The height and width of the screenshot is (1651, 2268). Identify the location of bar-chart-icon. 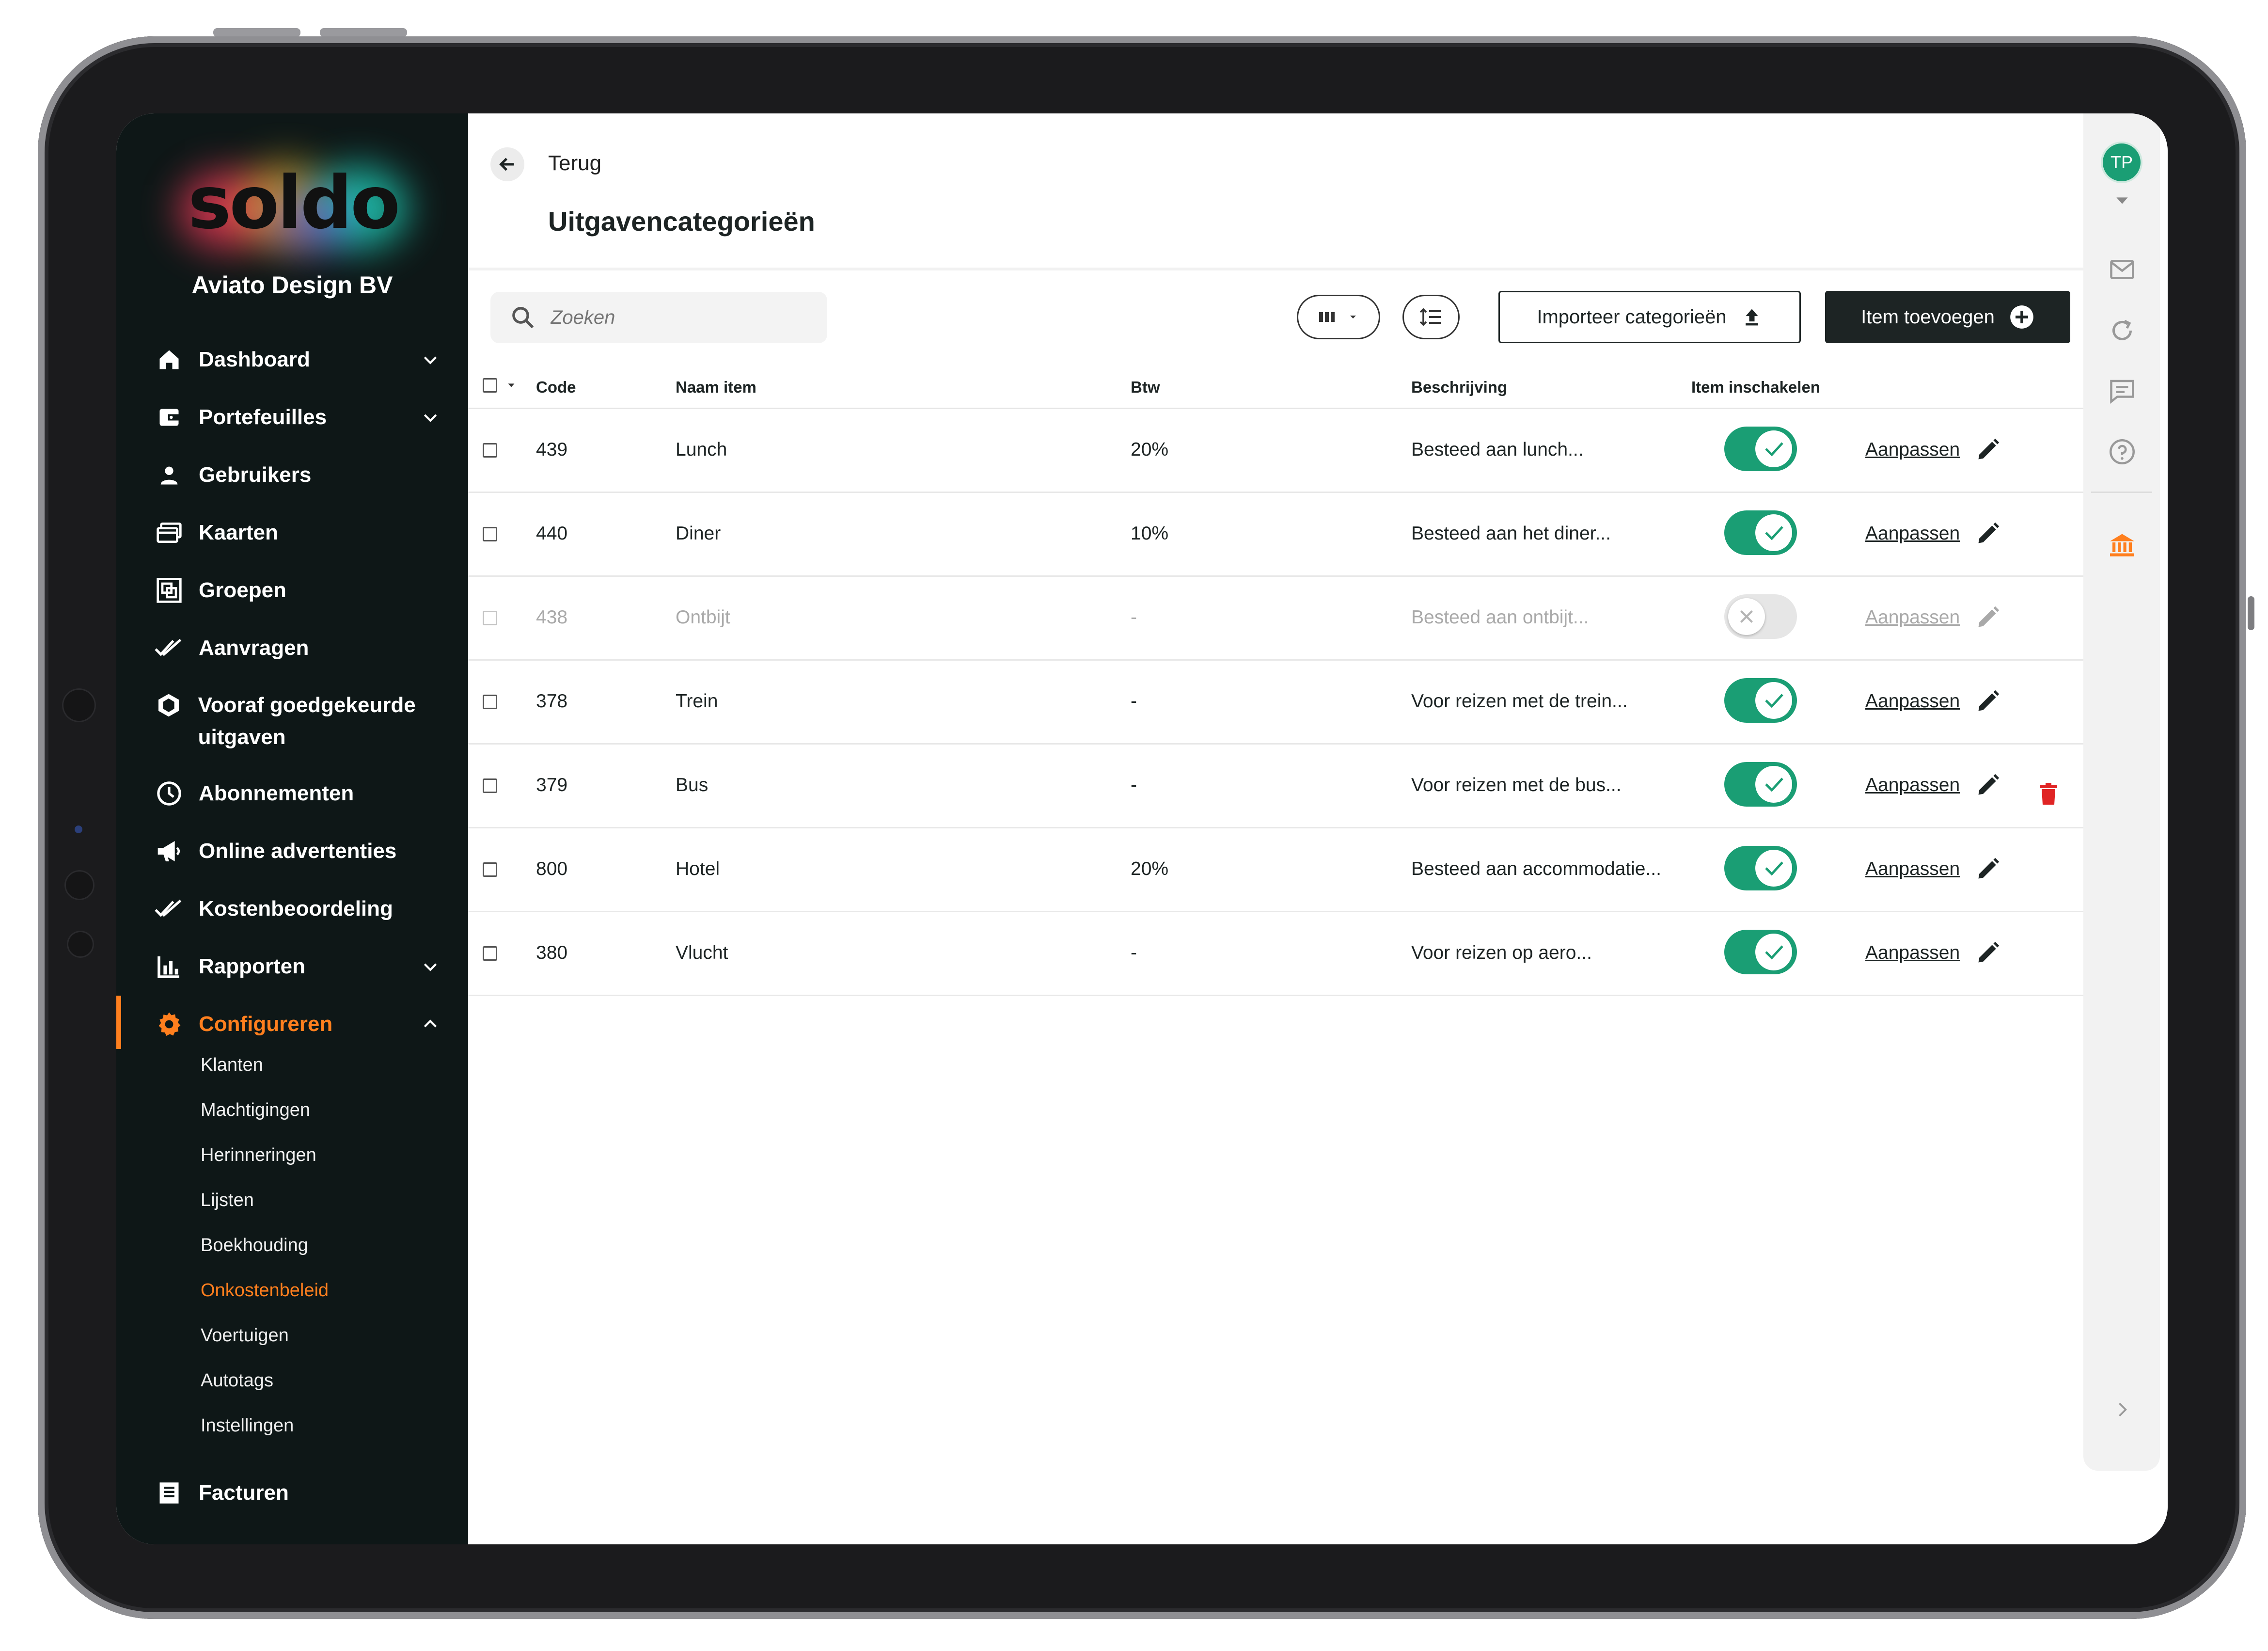
(169, 967).